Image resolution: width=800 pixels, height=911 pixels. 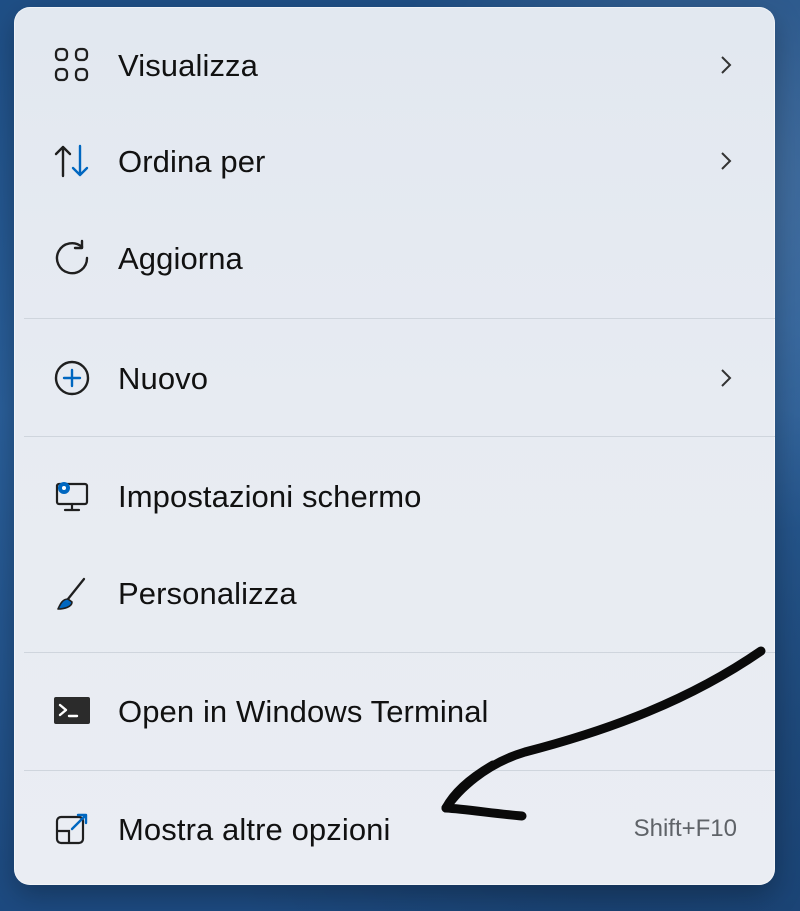 What do you see at coordinates (394, 161) in the screenshot?
I see `menu-item-ordina-per: Ordina per` at bounding box center [394, 161].